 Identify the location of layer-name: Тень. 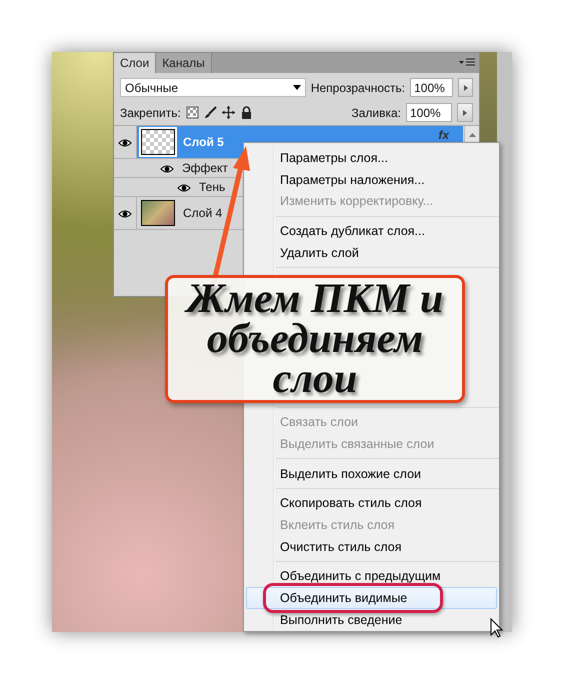
(212, 187).